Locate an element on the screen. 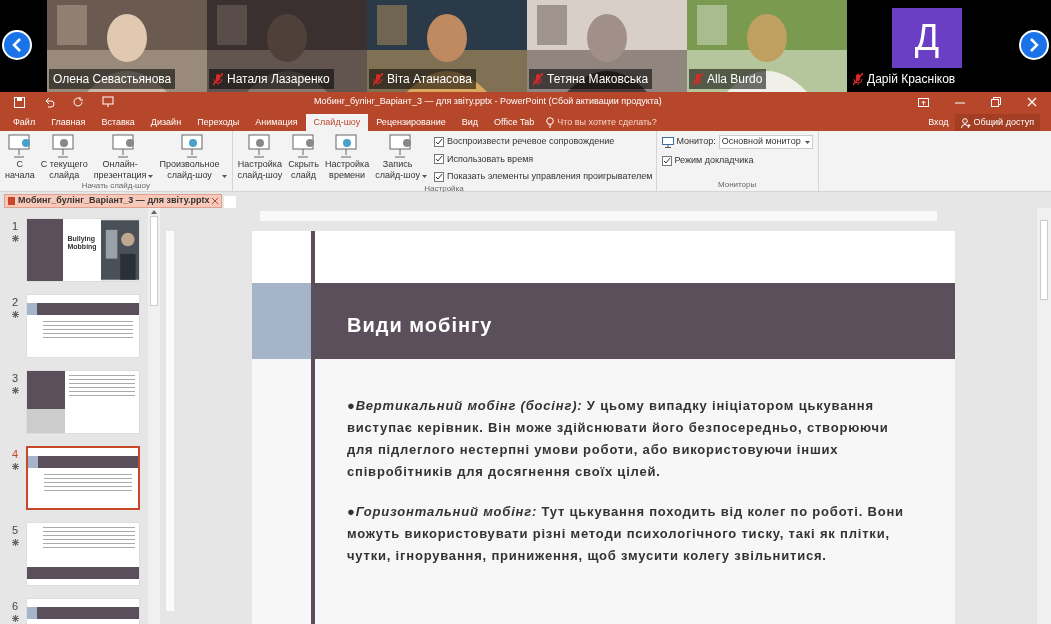 The height and width of the screenshot is (624, 1051). ribbon-display-icon is located at coordinates (923, 102).